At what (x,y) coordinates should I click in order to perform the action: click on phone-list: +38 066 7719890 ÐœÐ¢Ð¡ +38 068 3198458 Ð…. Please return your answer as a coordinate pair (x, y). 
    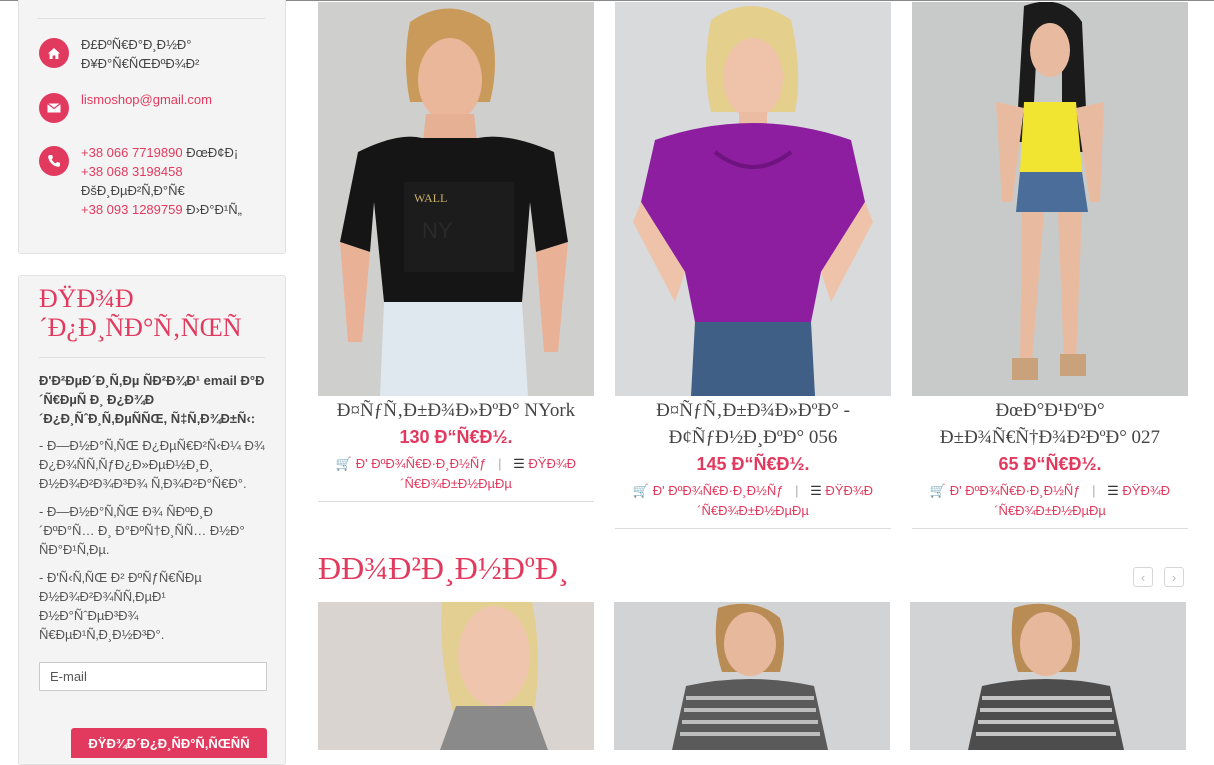
    Looking at the image, I should click on (186, 181).